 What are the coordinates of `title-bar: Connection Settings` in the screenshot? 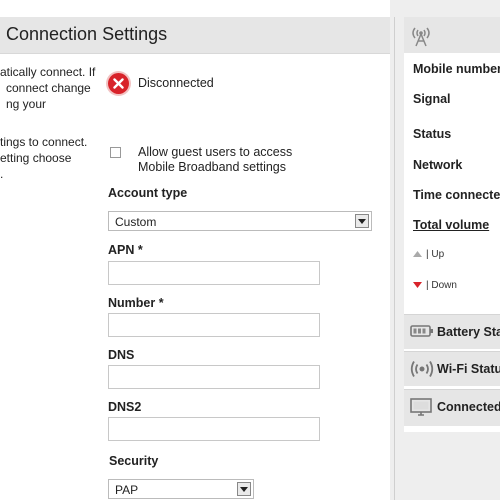 It's located at (195, 35).